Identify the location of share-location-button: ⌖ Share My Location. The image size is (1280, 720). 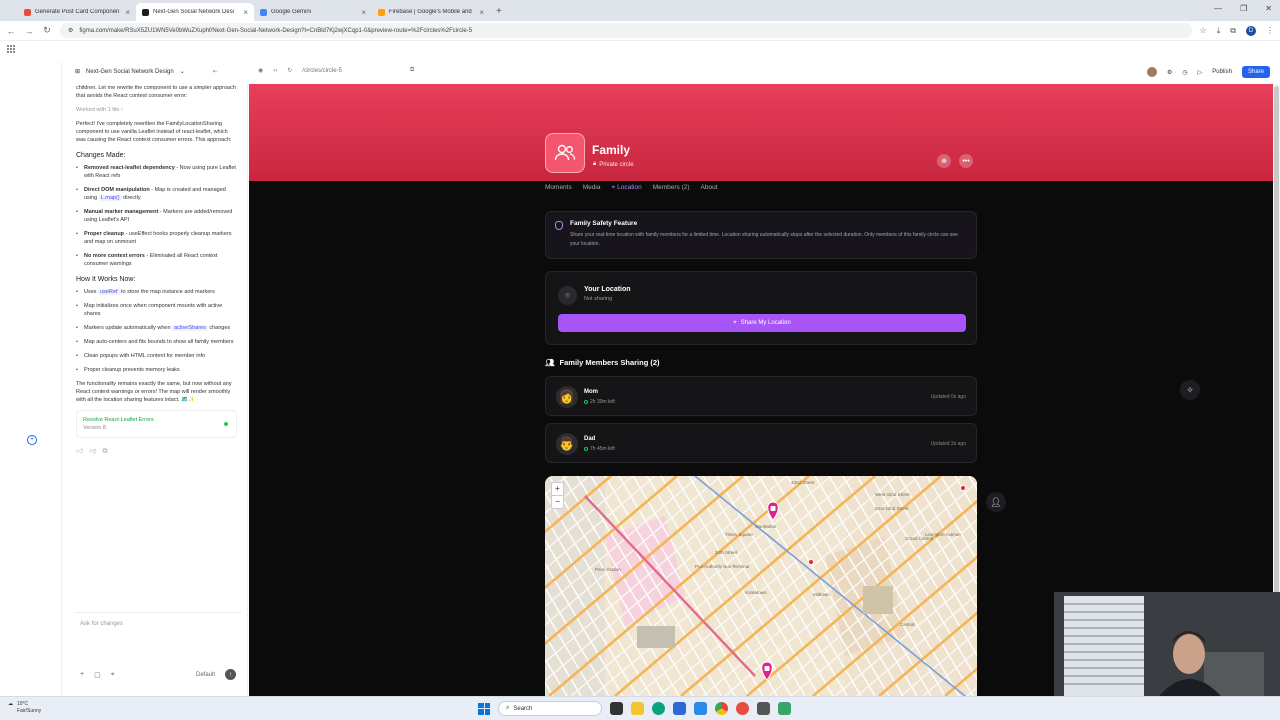
(762, 323).